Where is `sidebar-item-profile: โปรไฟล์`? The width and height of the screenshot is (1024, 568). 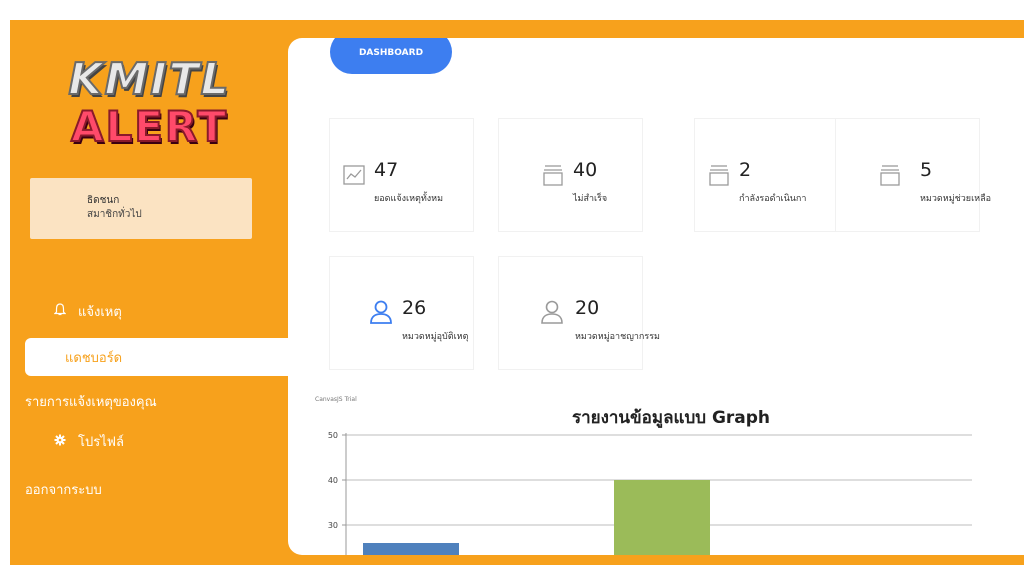
sidebar-item-profile: โปรไฟล์ is located at coordinates (150, 441).